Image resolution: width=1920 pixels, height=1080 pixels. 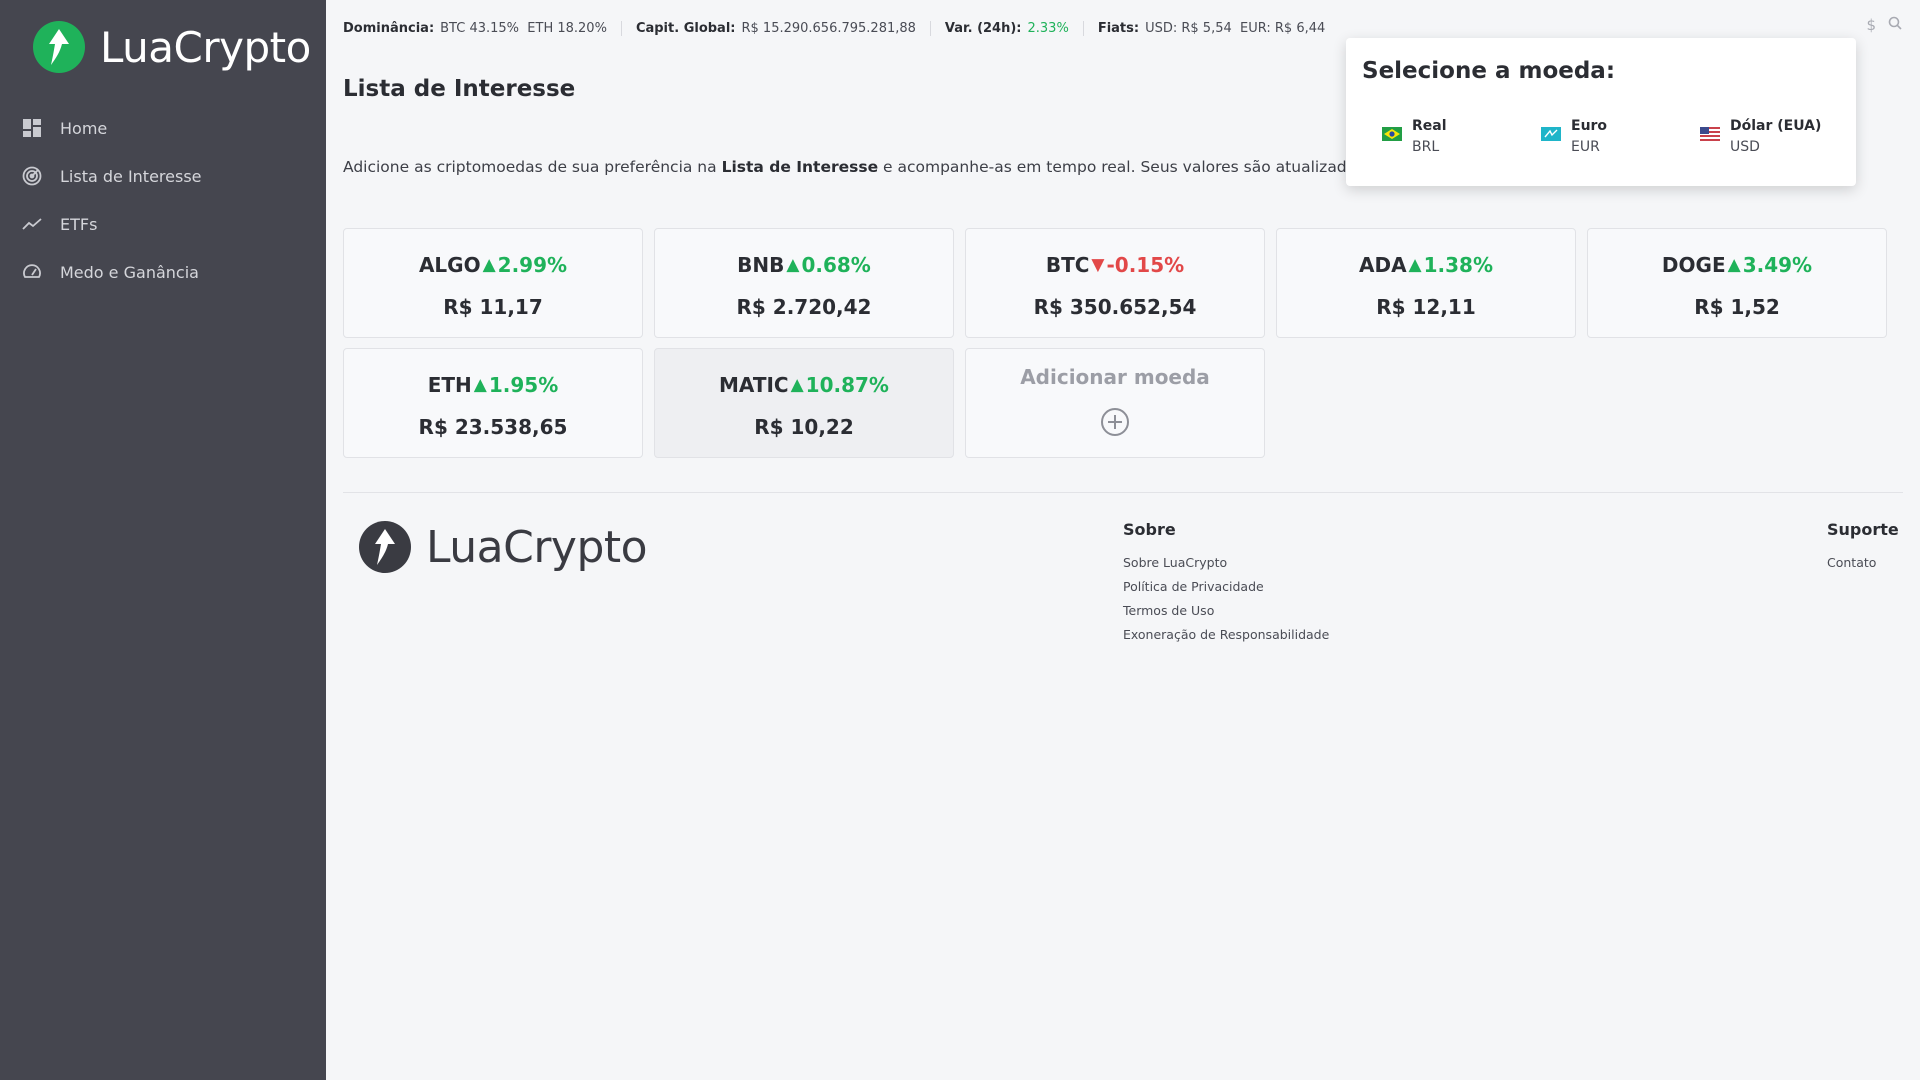 I want to click on dashboard-icon, so click(x=32, y=128).